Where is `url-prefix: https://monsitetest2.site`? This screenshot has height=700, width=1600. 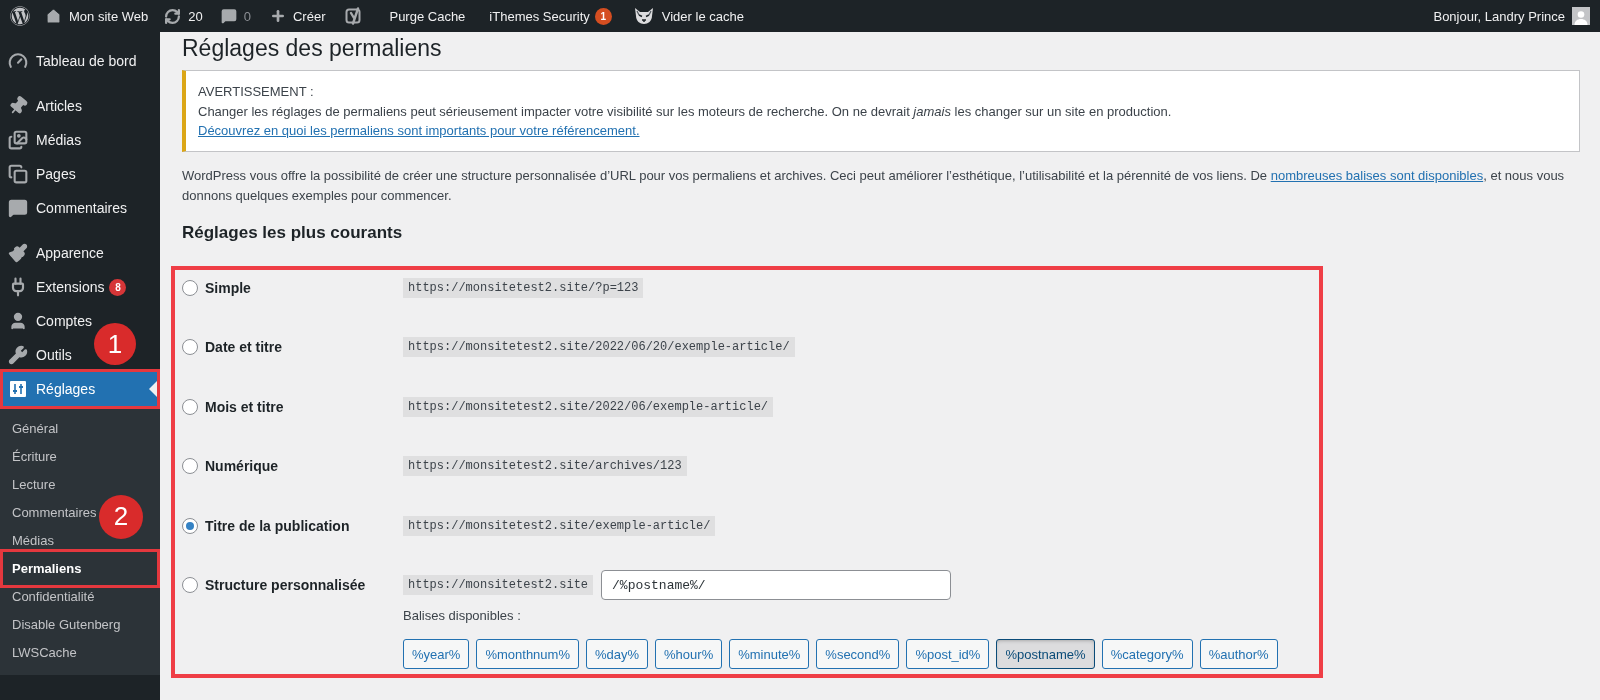
url-prefix: https://monsitetest2.site is located at coordinates (498, 585).